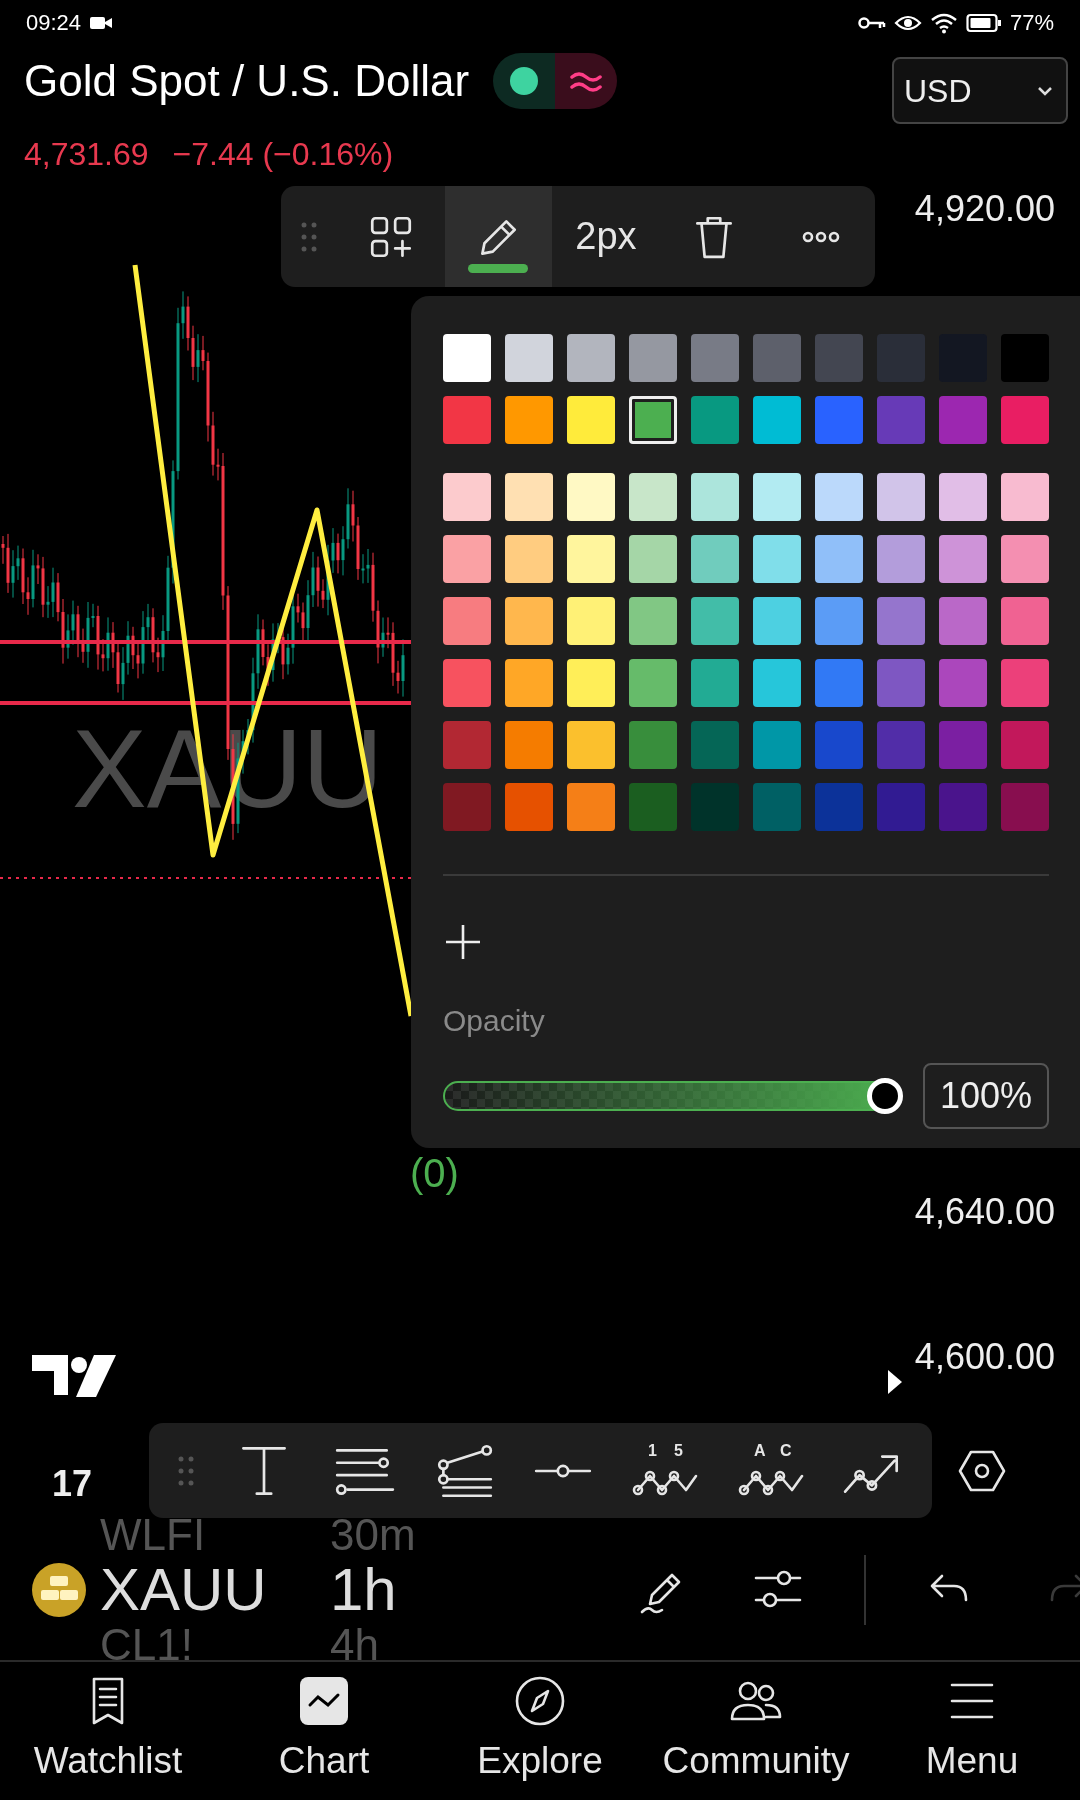 The height and width of the screenshot is (1800, 1080). I want to click on add-color-icon, so click(463, 942).